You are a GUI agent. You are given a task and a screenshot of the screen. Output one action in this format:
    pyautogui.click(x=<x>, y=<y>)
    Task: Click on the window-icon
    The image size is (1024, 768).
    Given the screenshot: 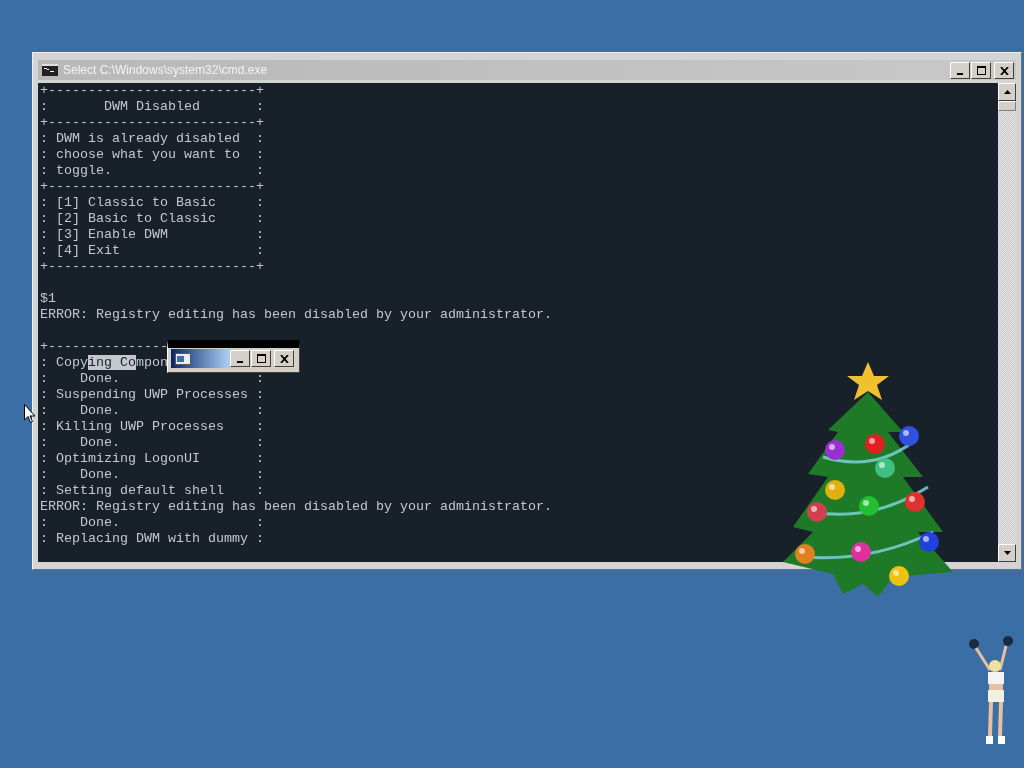 What is the action you would take?
    pyautogui.click(x=183, y=358)
    